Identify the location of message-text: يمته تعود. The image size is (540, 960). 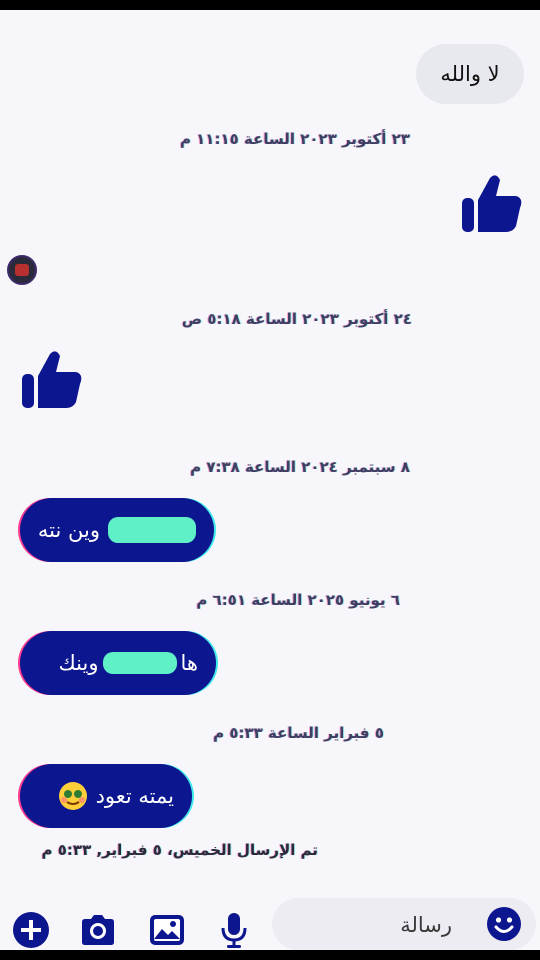
(134, 796).